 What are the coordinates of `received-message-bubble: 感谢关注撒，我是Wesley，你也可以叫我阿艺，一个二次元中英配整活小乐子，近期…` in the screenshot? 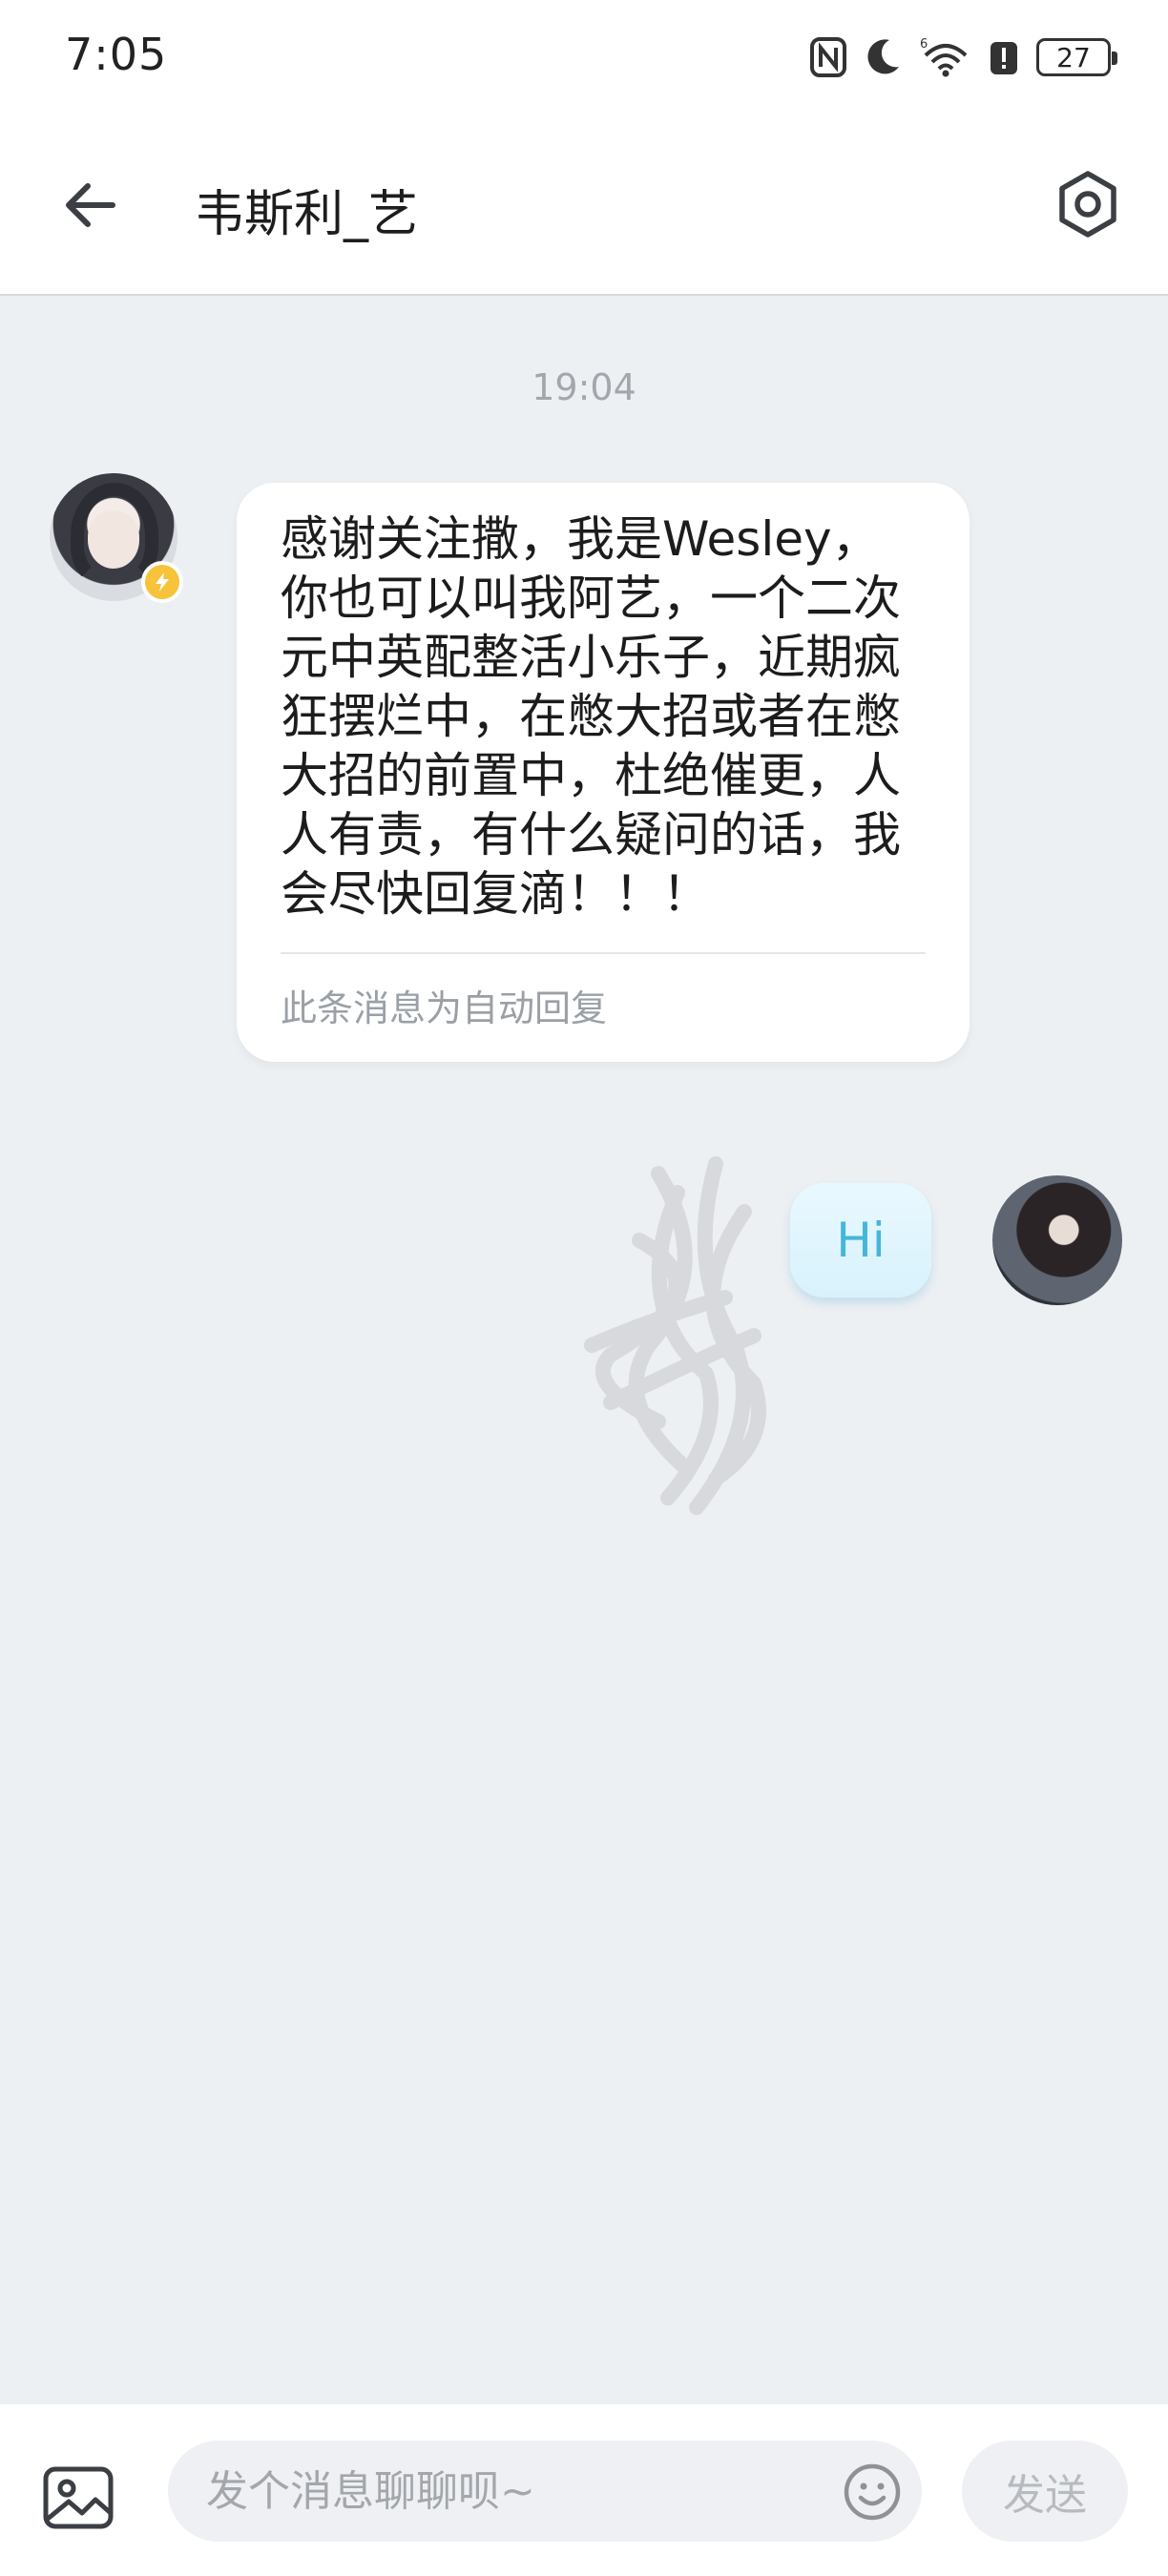 It's located at (604, 772).